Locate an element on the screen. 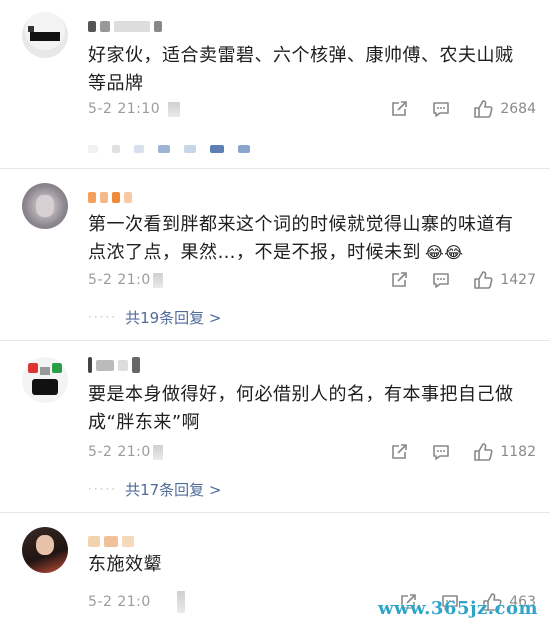 The height and width of the screenshot is (627, 550). view-replies: ····· 共17条回复 > is located at coordinates (155, 489).